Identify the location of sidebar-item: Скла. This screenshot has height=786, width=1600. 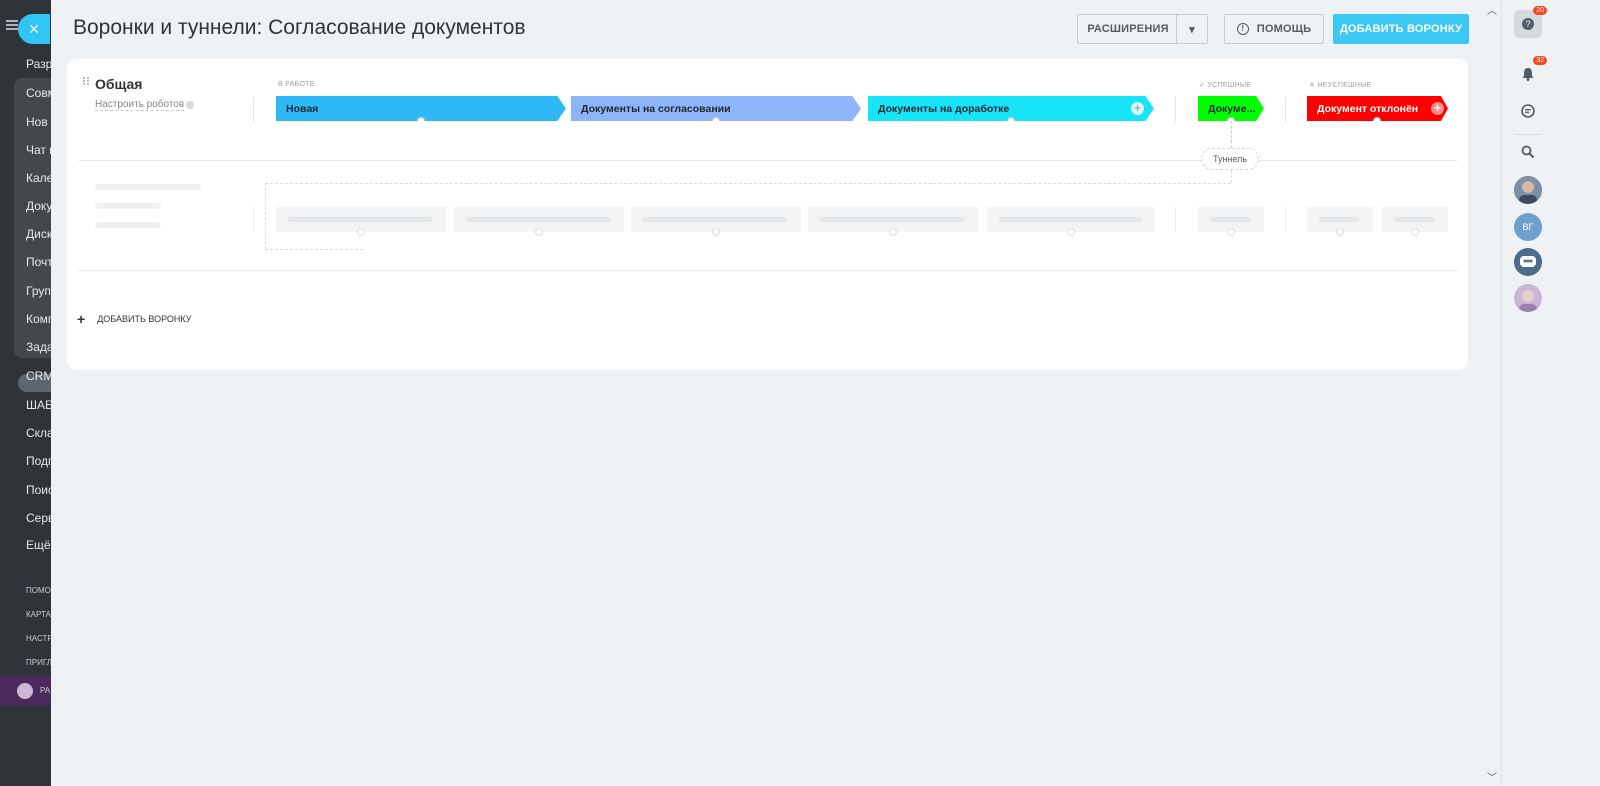
(39, 433).